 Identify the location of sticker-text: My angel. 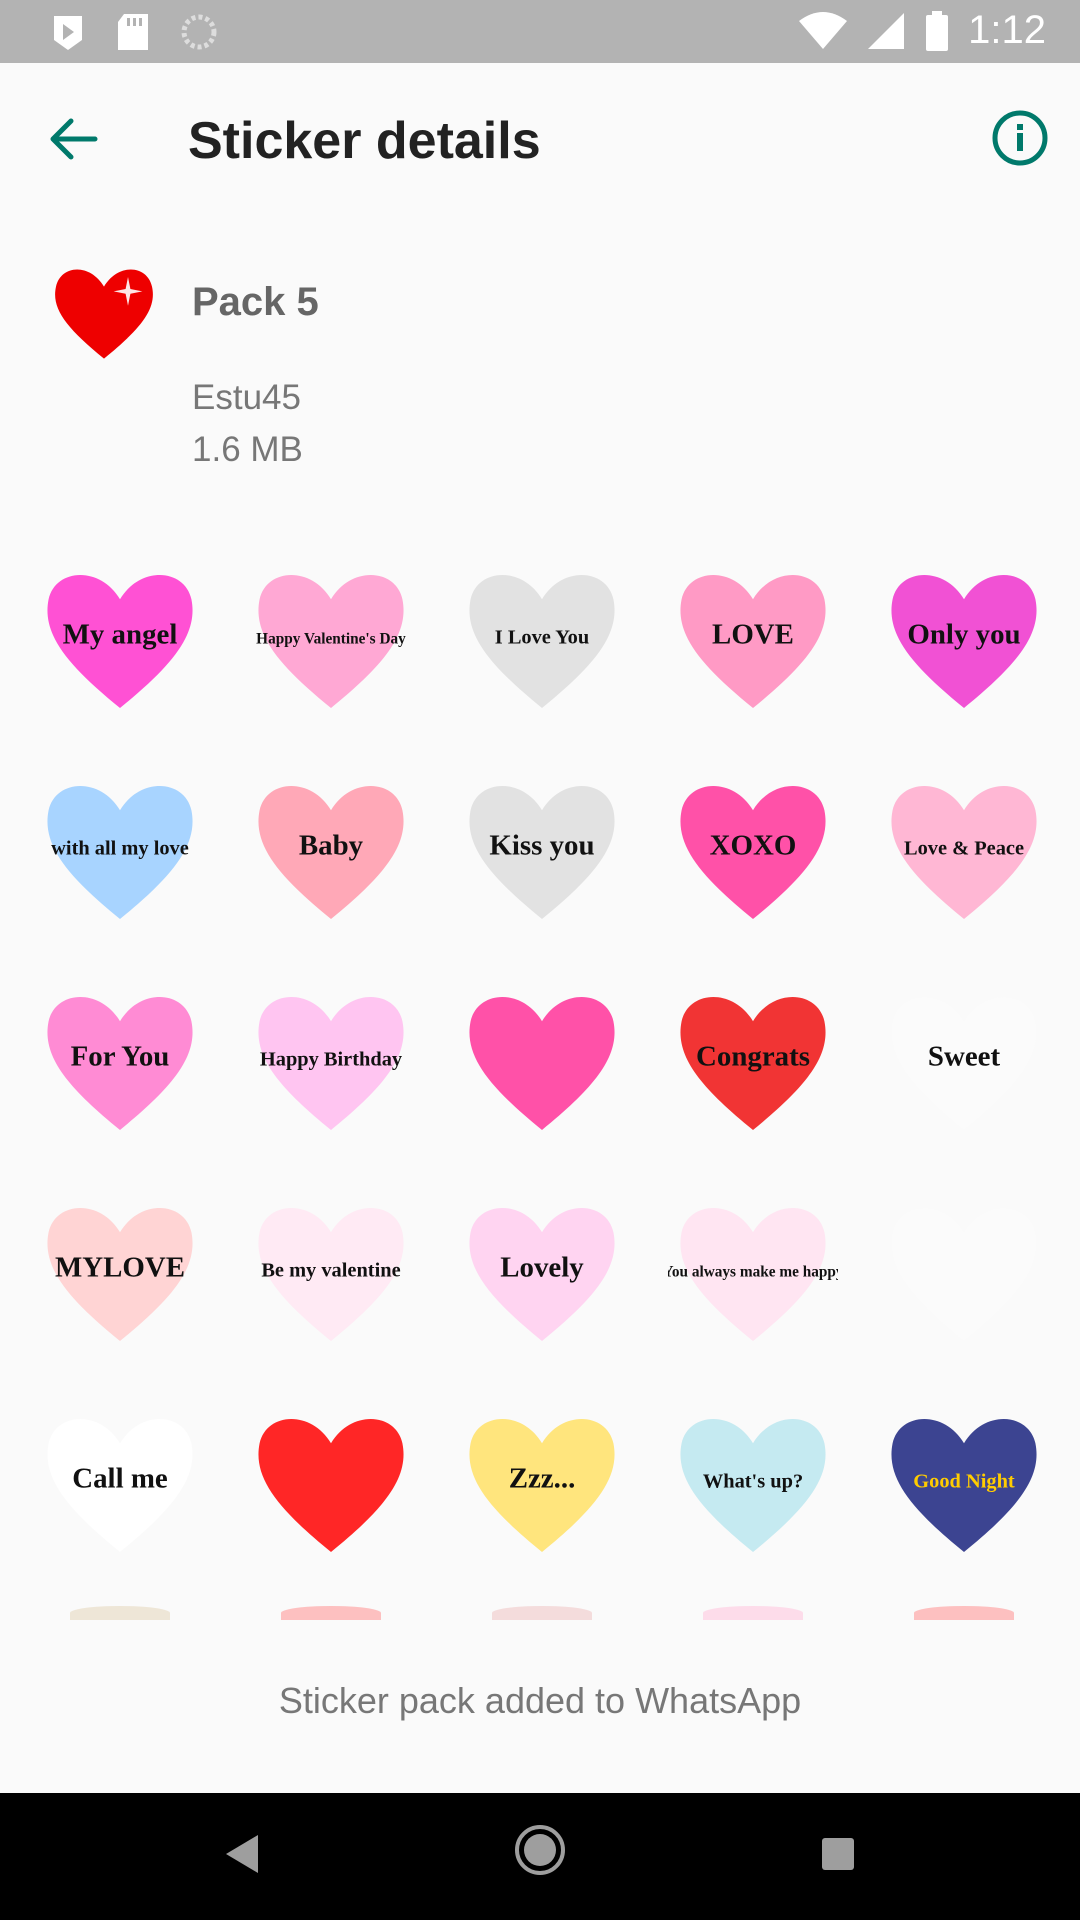
(120, 634).